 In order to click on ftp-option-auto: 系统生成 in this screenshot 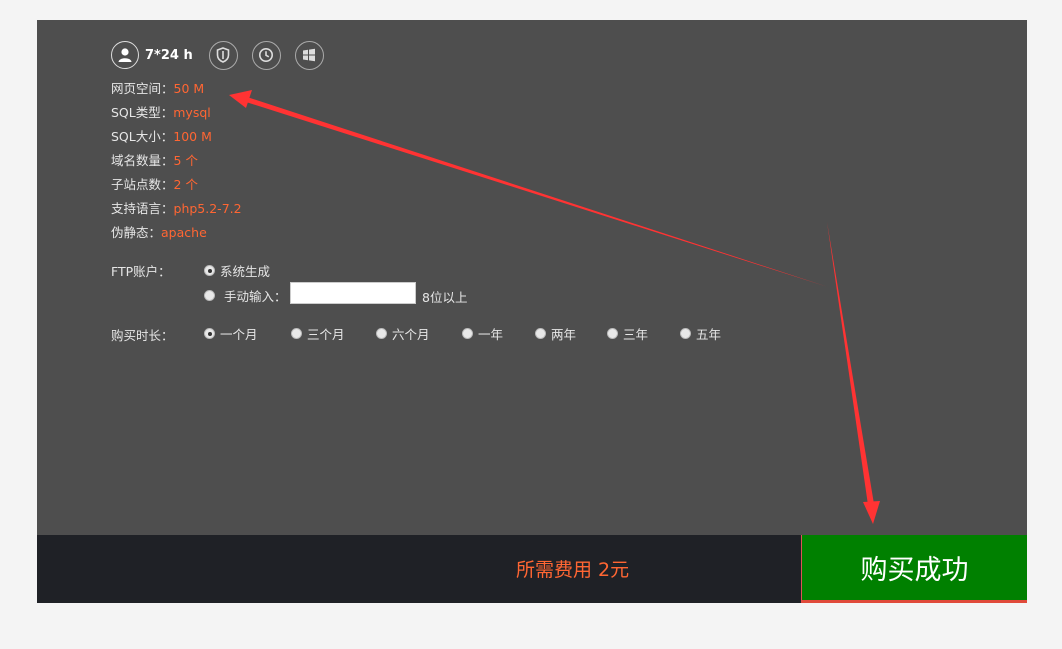, I will do `click(237, 270)`.